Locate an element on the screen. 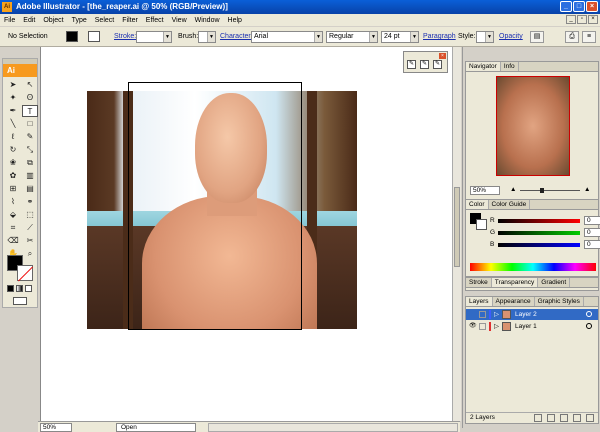 The width and height of the screenshot is (600, 432). stroke-label: Stroke: is located at coordinates (125, 37).